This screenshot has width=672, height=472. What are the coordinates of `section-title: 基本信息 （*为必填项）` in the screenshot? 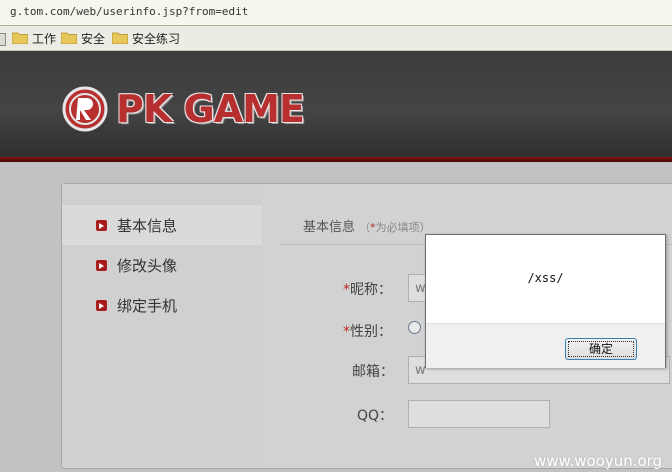 It's located at (367, 225).